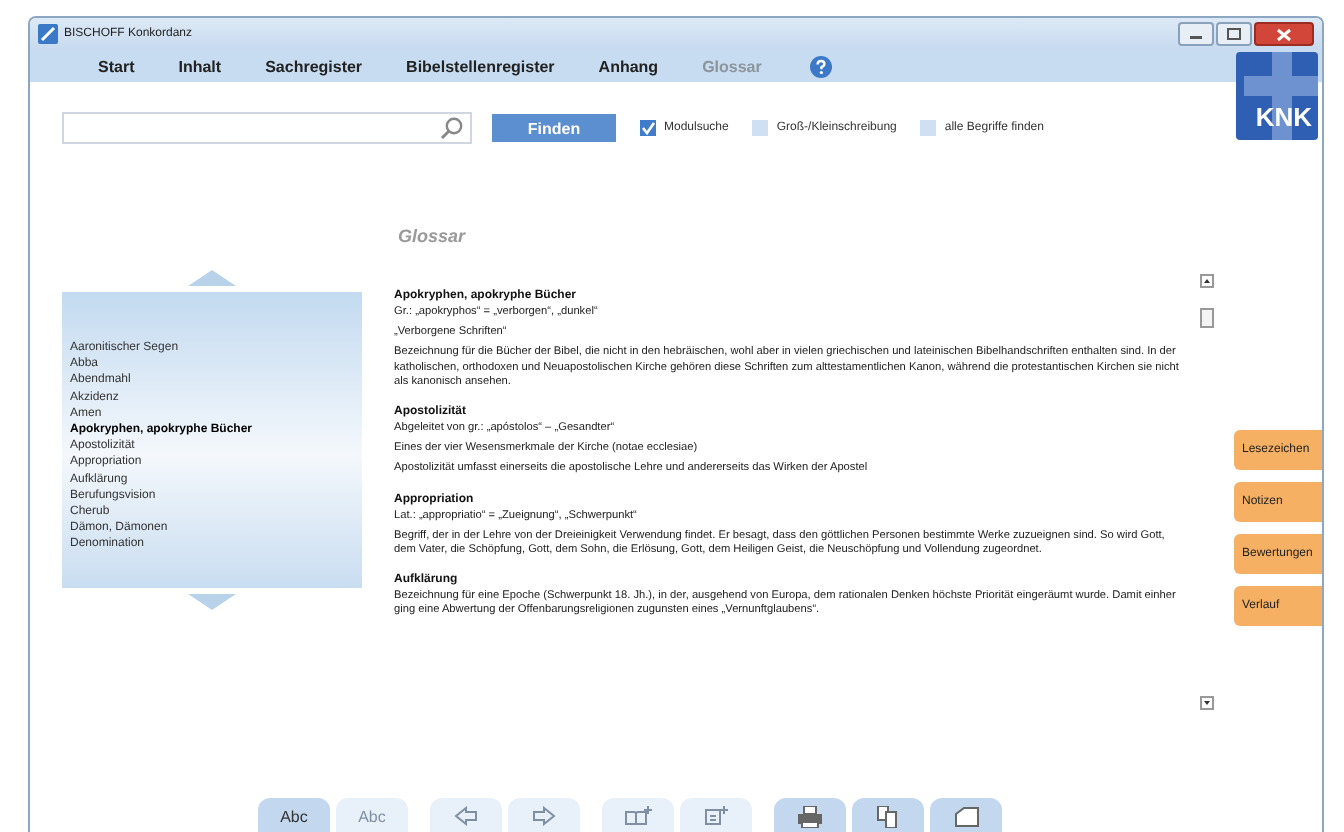  I want to click on folder-button, so click(966, 815).